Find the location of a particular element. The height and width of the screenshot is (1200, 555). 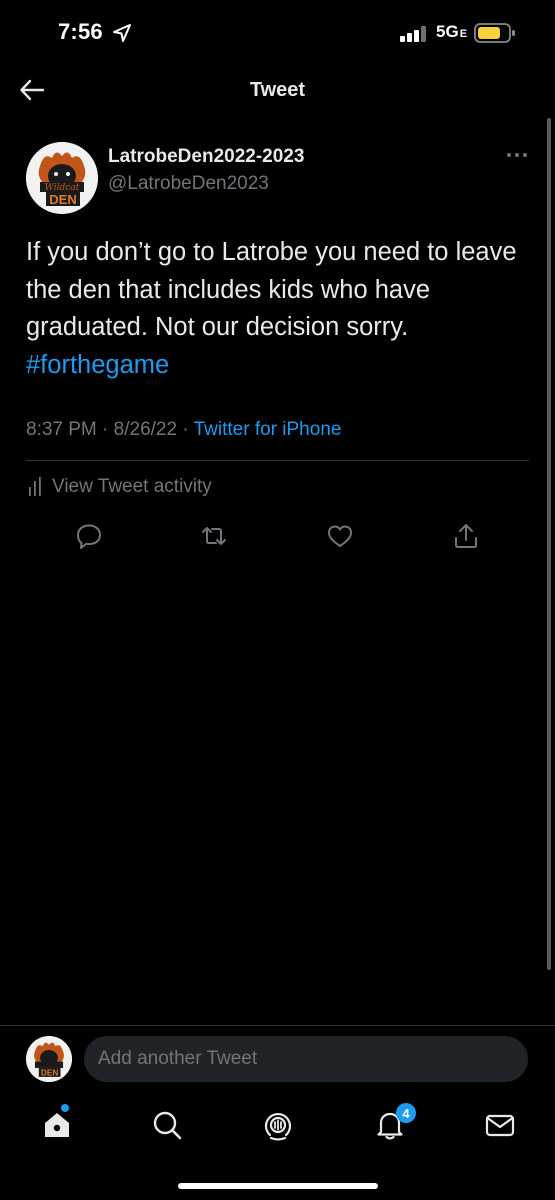

notifications-badge: 4 is located at coordinates (406, 1113).